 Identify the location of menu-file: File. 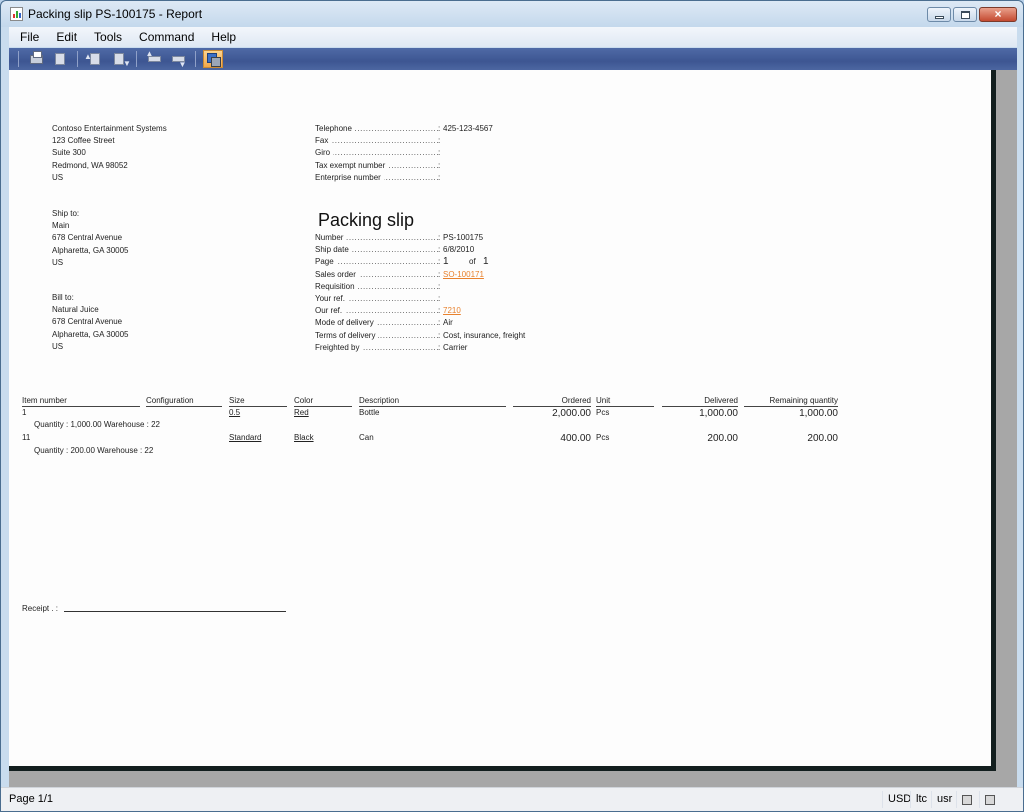
(27, 37).